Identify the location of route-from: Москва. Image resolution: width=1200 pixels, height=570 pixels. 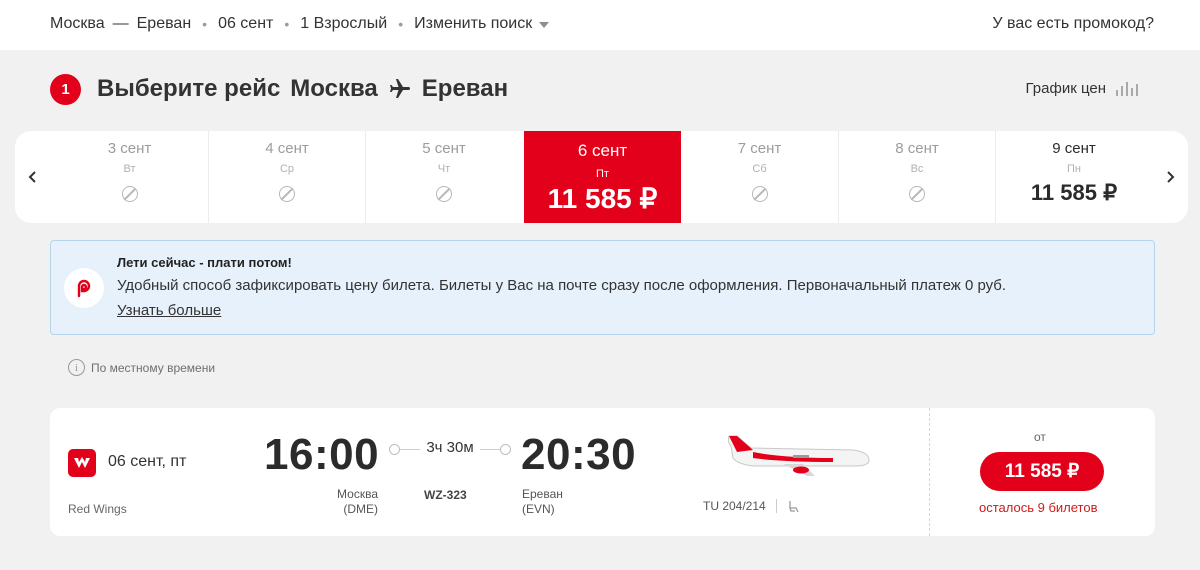
(77, 23).